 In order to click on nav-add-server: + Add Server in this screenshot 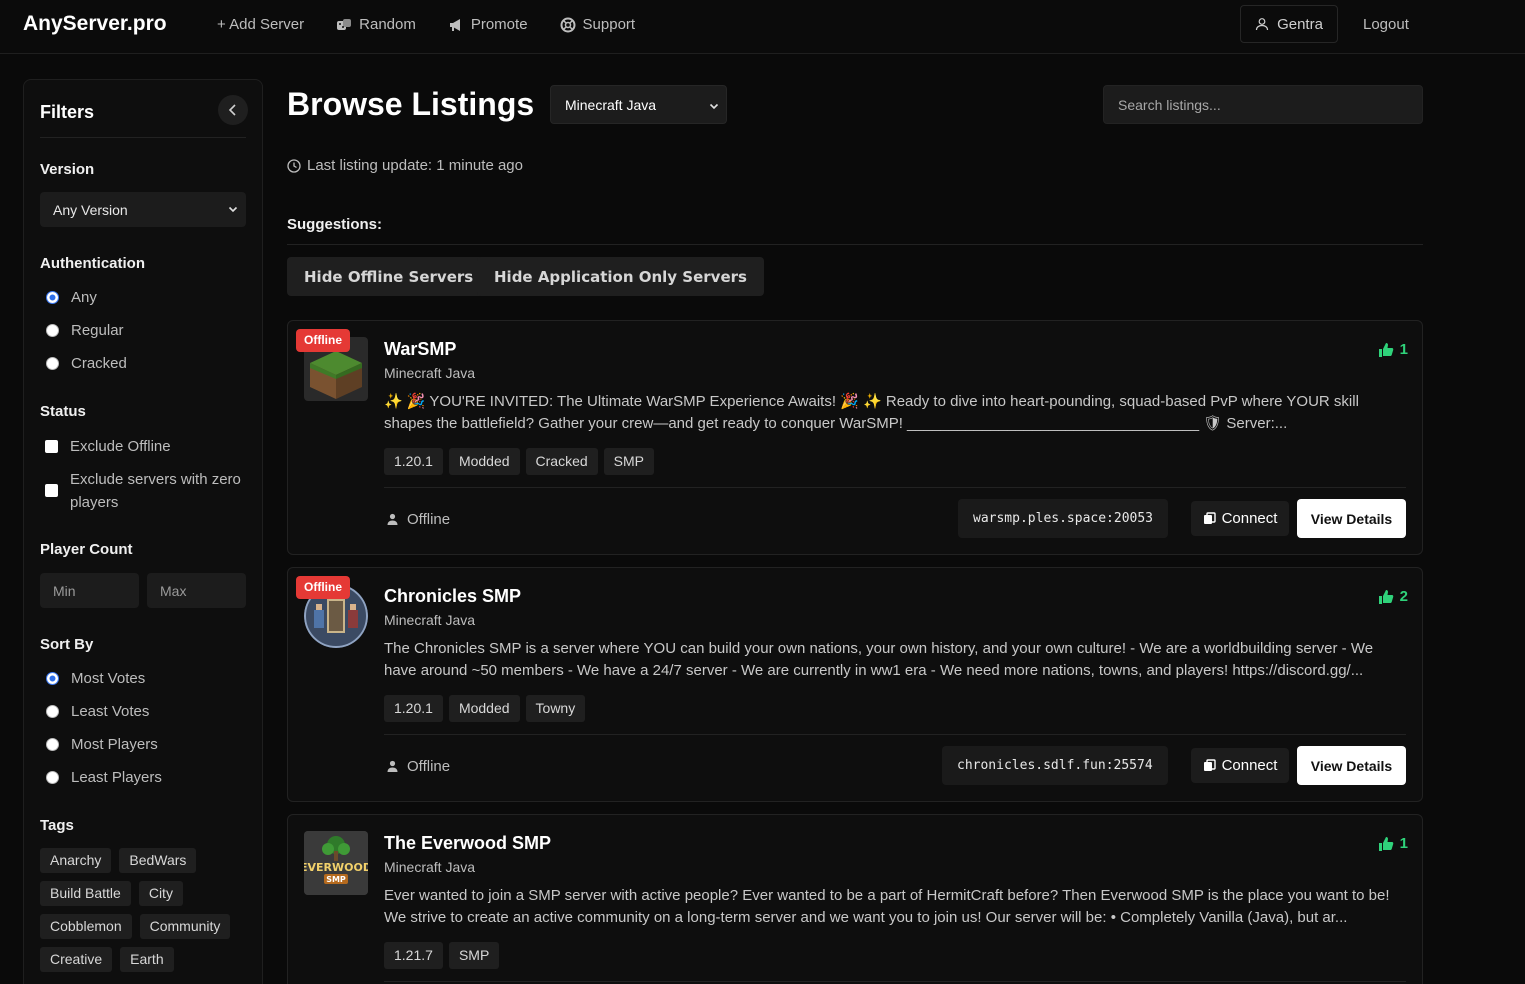, I will do `click(260, 24)`.